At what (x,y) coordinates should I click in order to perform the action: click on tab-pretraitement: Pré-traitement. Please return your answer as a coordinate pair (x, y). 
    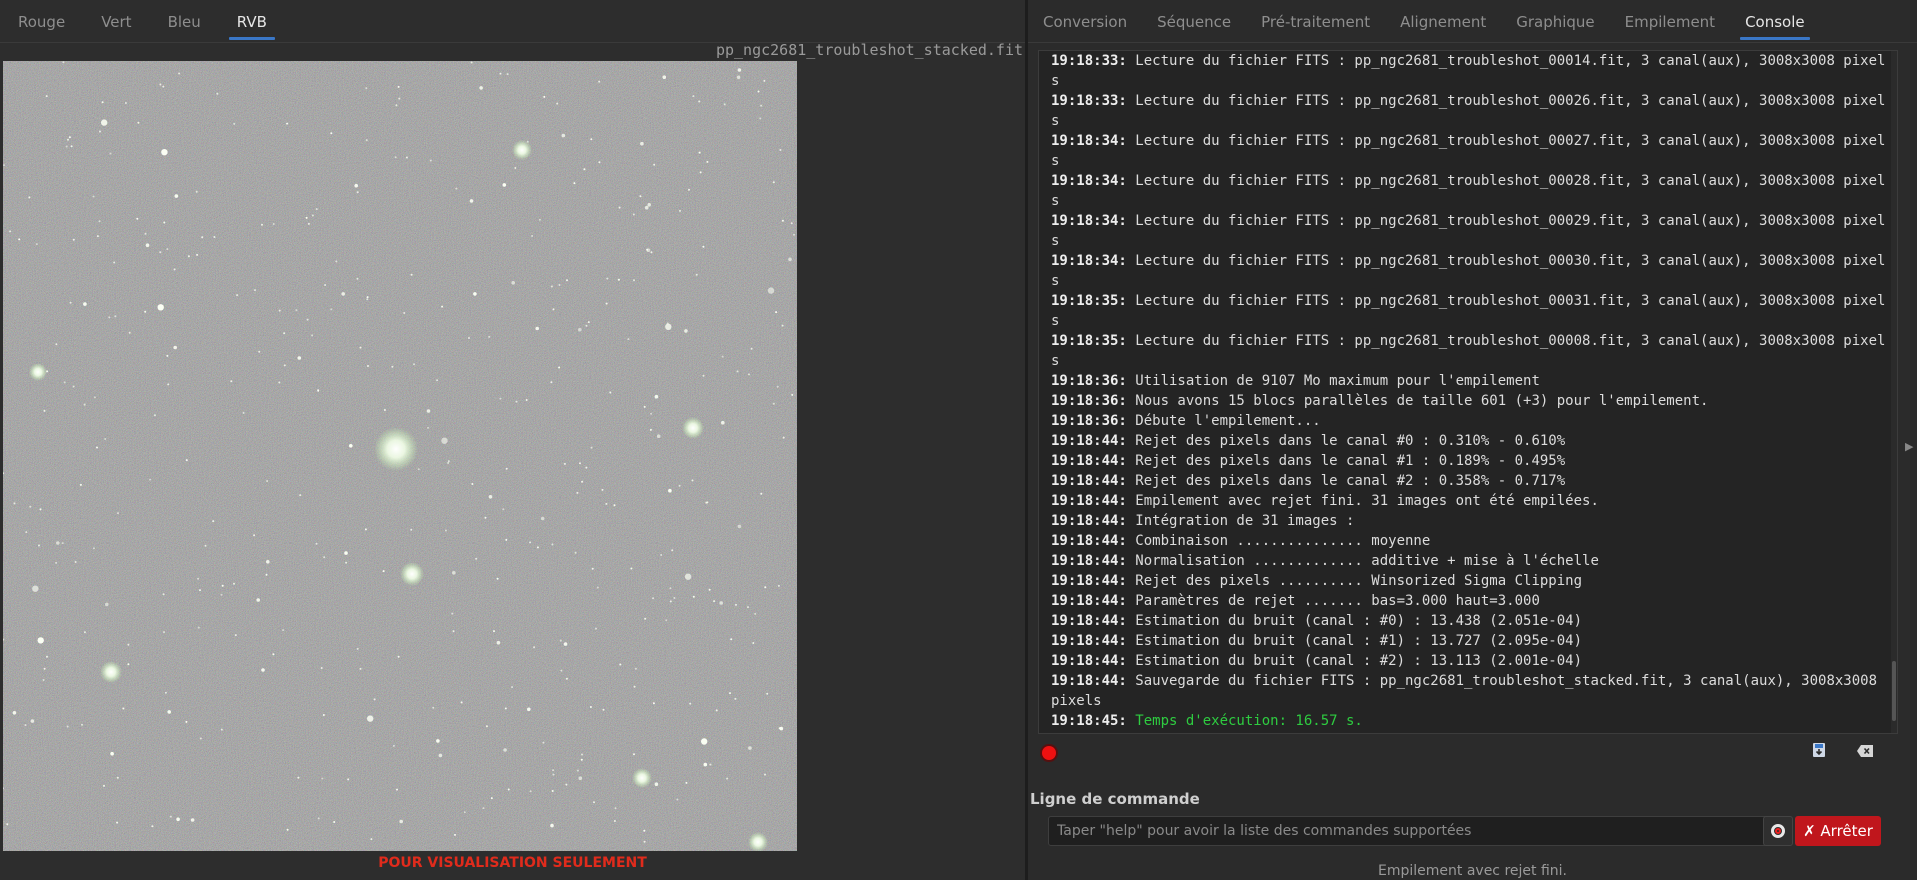
    Looking at the image, I should click on (1315, 21).